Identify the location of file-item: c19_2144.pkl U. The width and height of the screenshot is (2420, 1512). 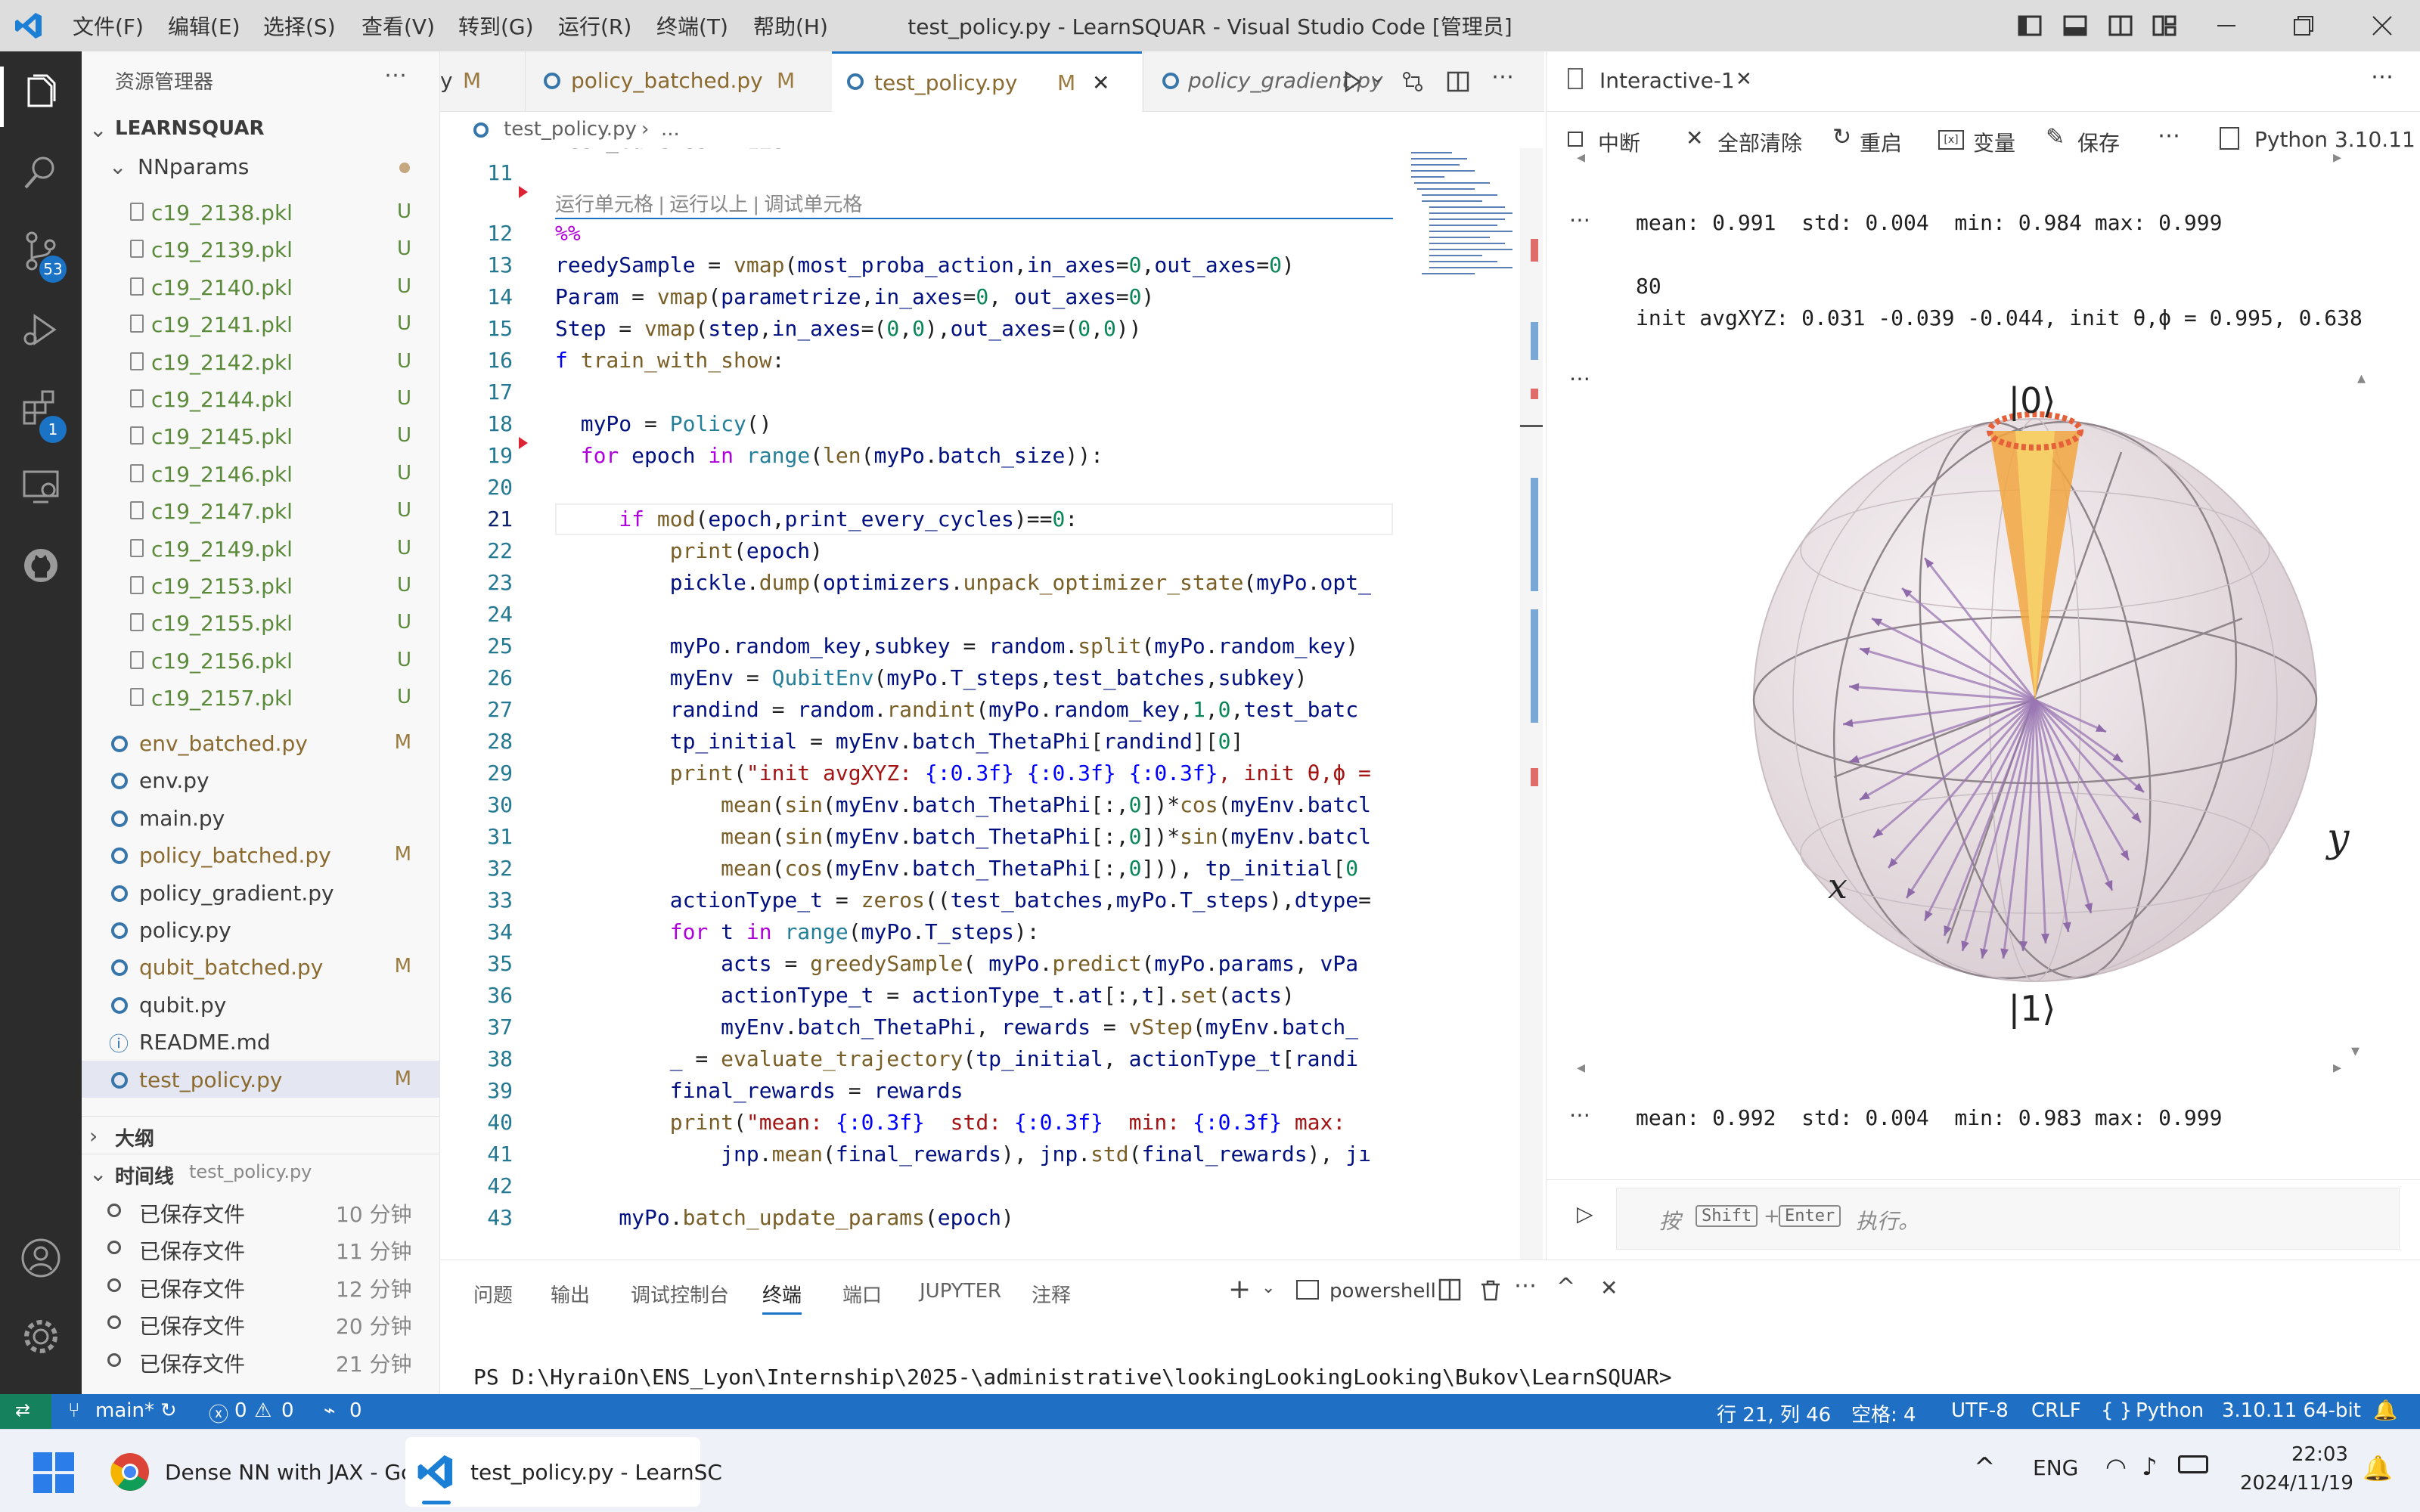
(260, 398).